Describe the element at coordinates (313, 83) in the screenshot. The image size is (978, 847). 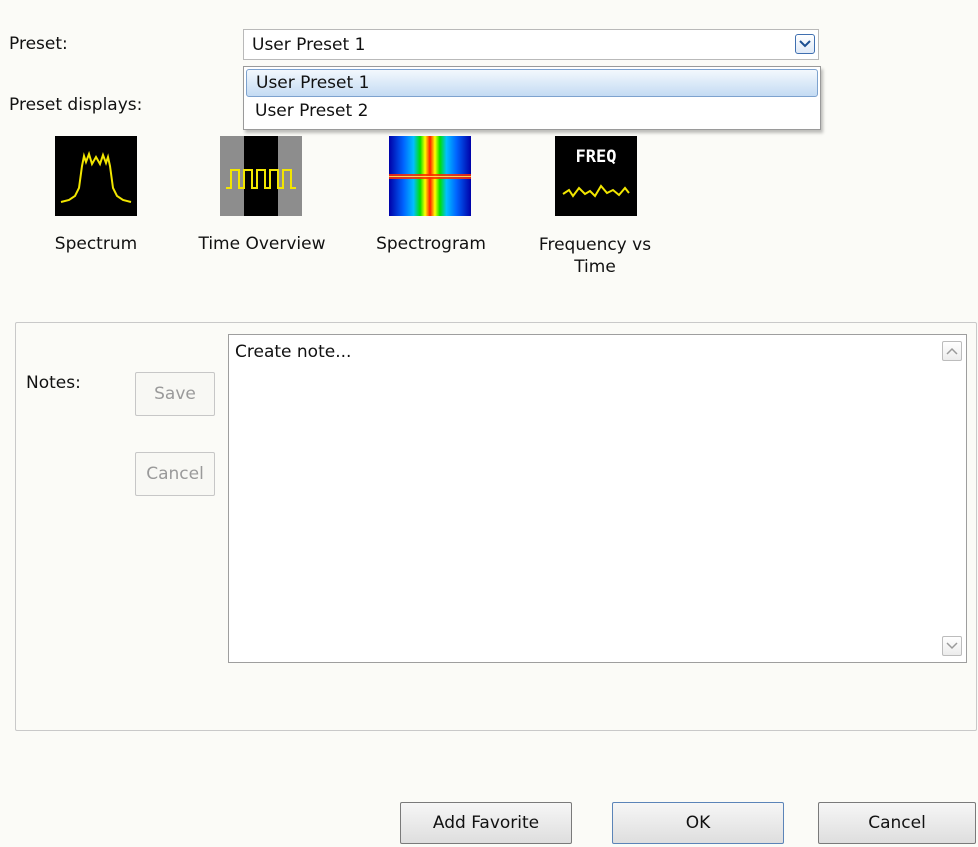
I see `preset-option-label: User Preset 1` at that location.